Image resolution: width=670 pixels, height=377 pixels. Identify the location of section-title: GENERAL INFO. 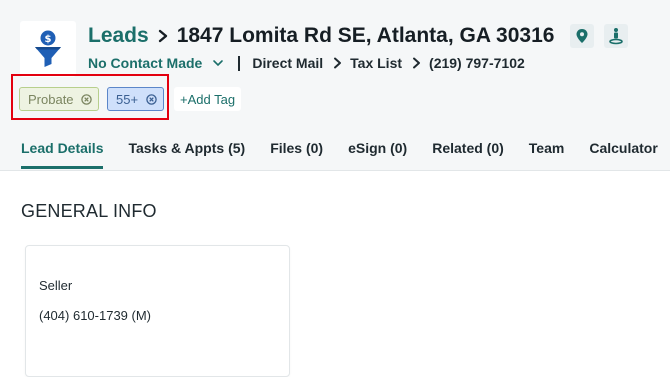
(89, 211).